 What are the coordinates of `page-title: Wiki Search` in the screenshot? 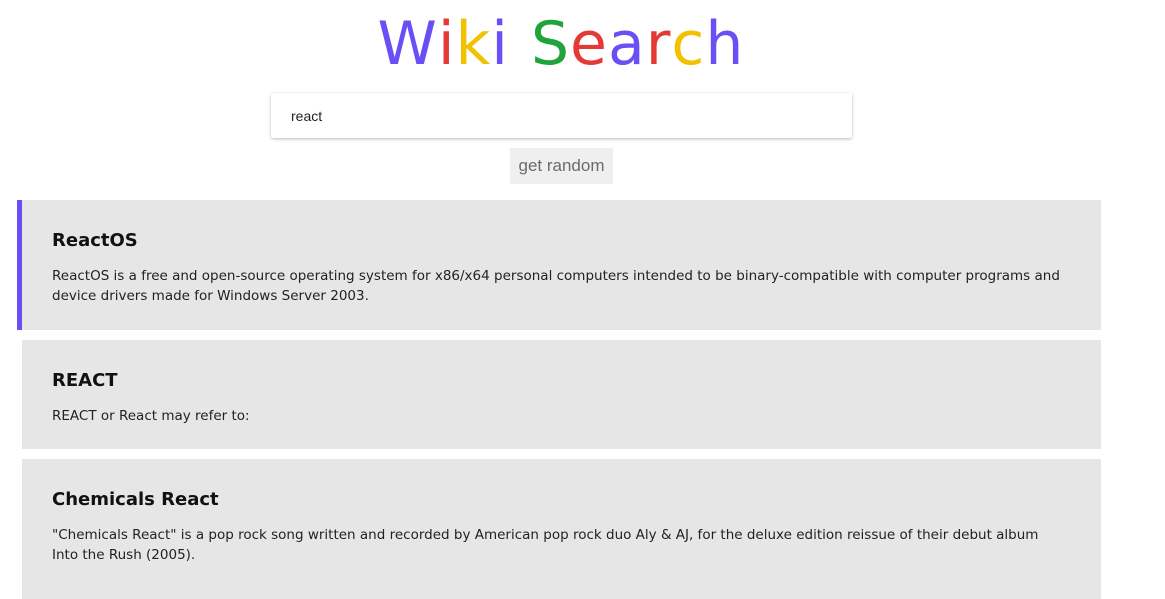 It's located at (561, 44).